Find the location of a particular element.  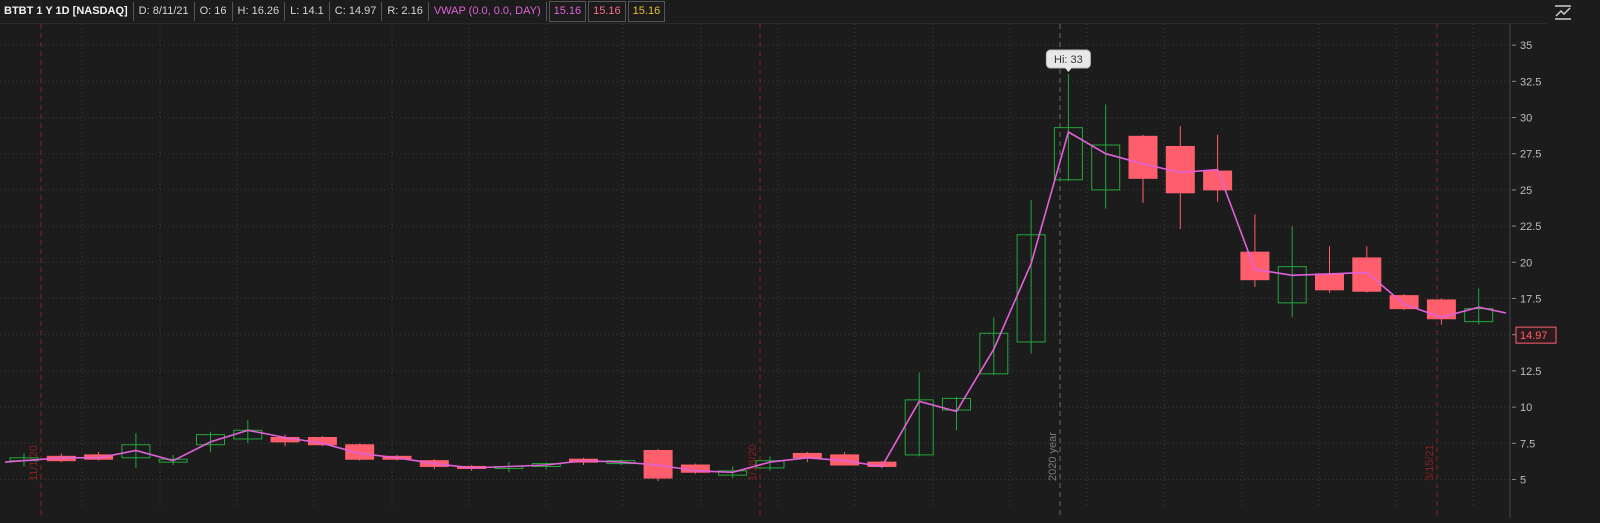

y-tick-label: 17.5 is located at coordinates (1530, 300).